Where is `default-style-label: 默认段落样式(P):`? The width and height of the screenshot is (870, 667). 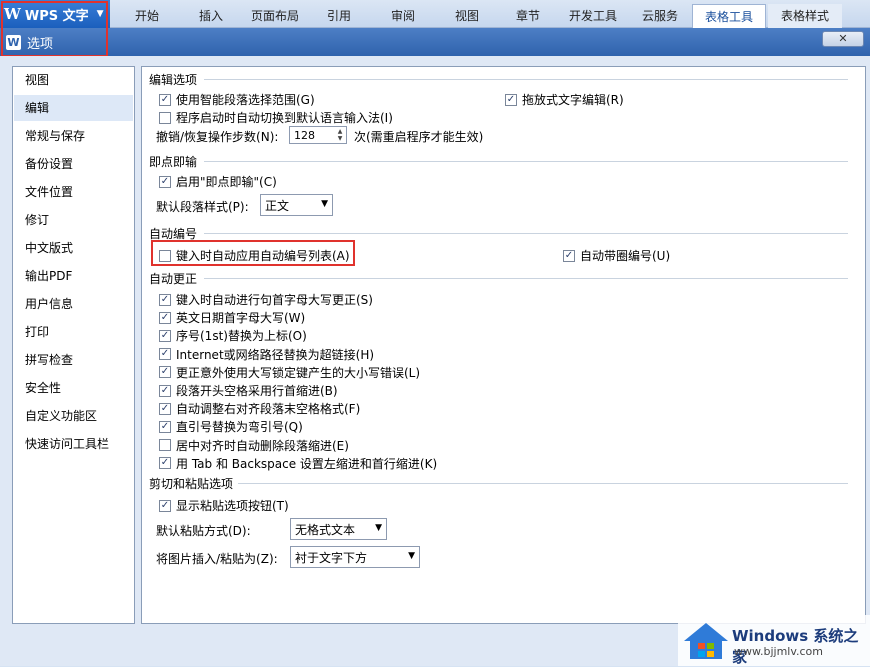 default-style-label: 默认段落样式(P): is located at coordinates (202, 207).